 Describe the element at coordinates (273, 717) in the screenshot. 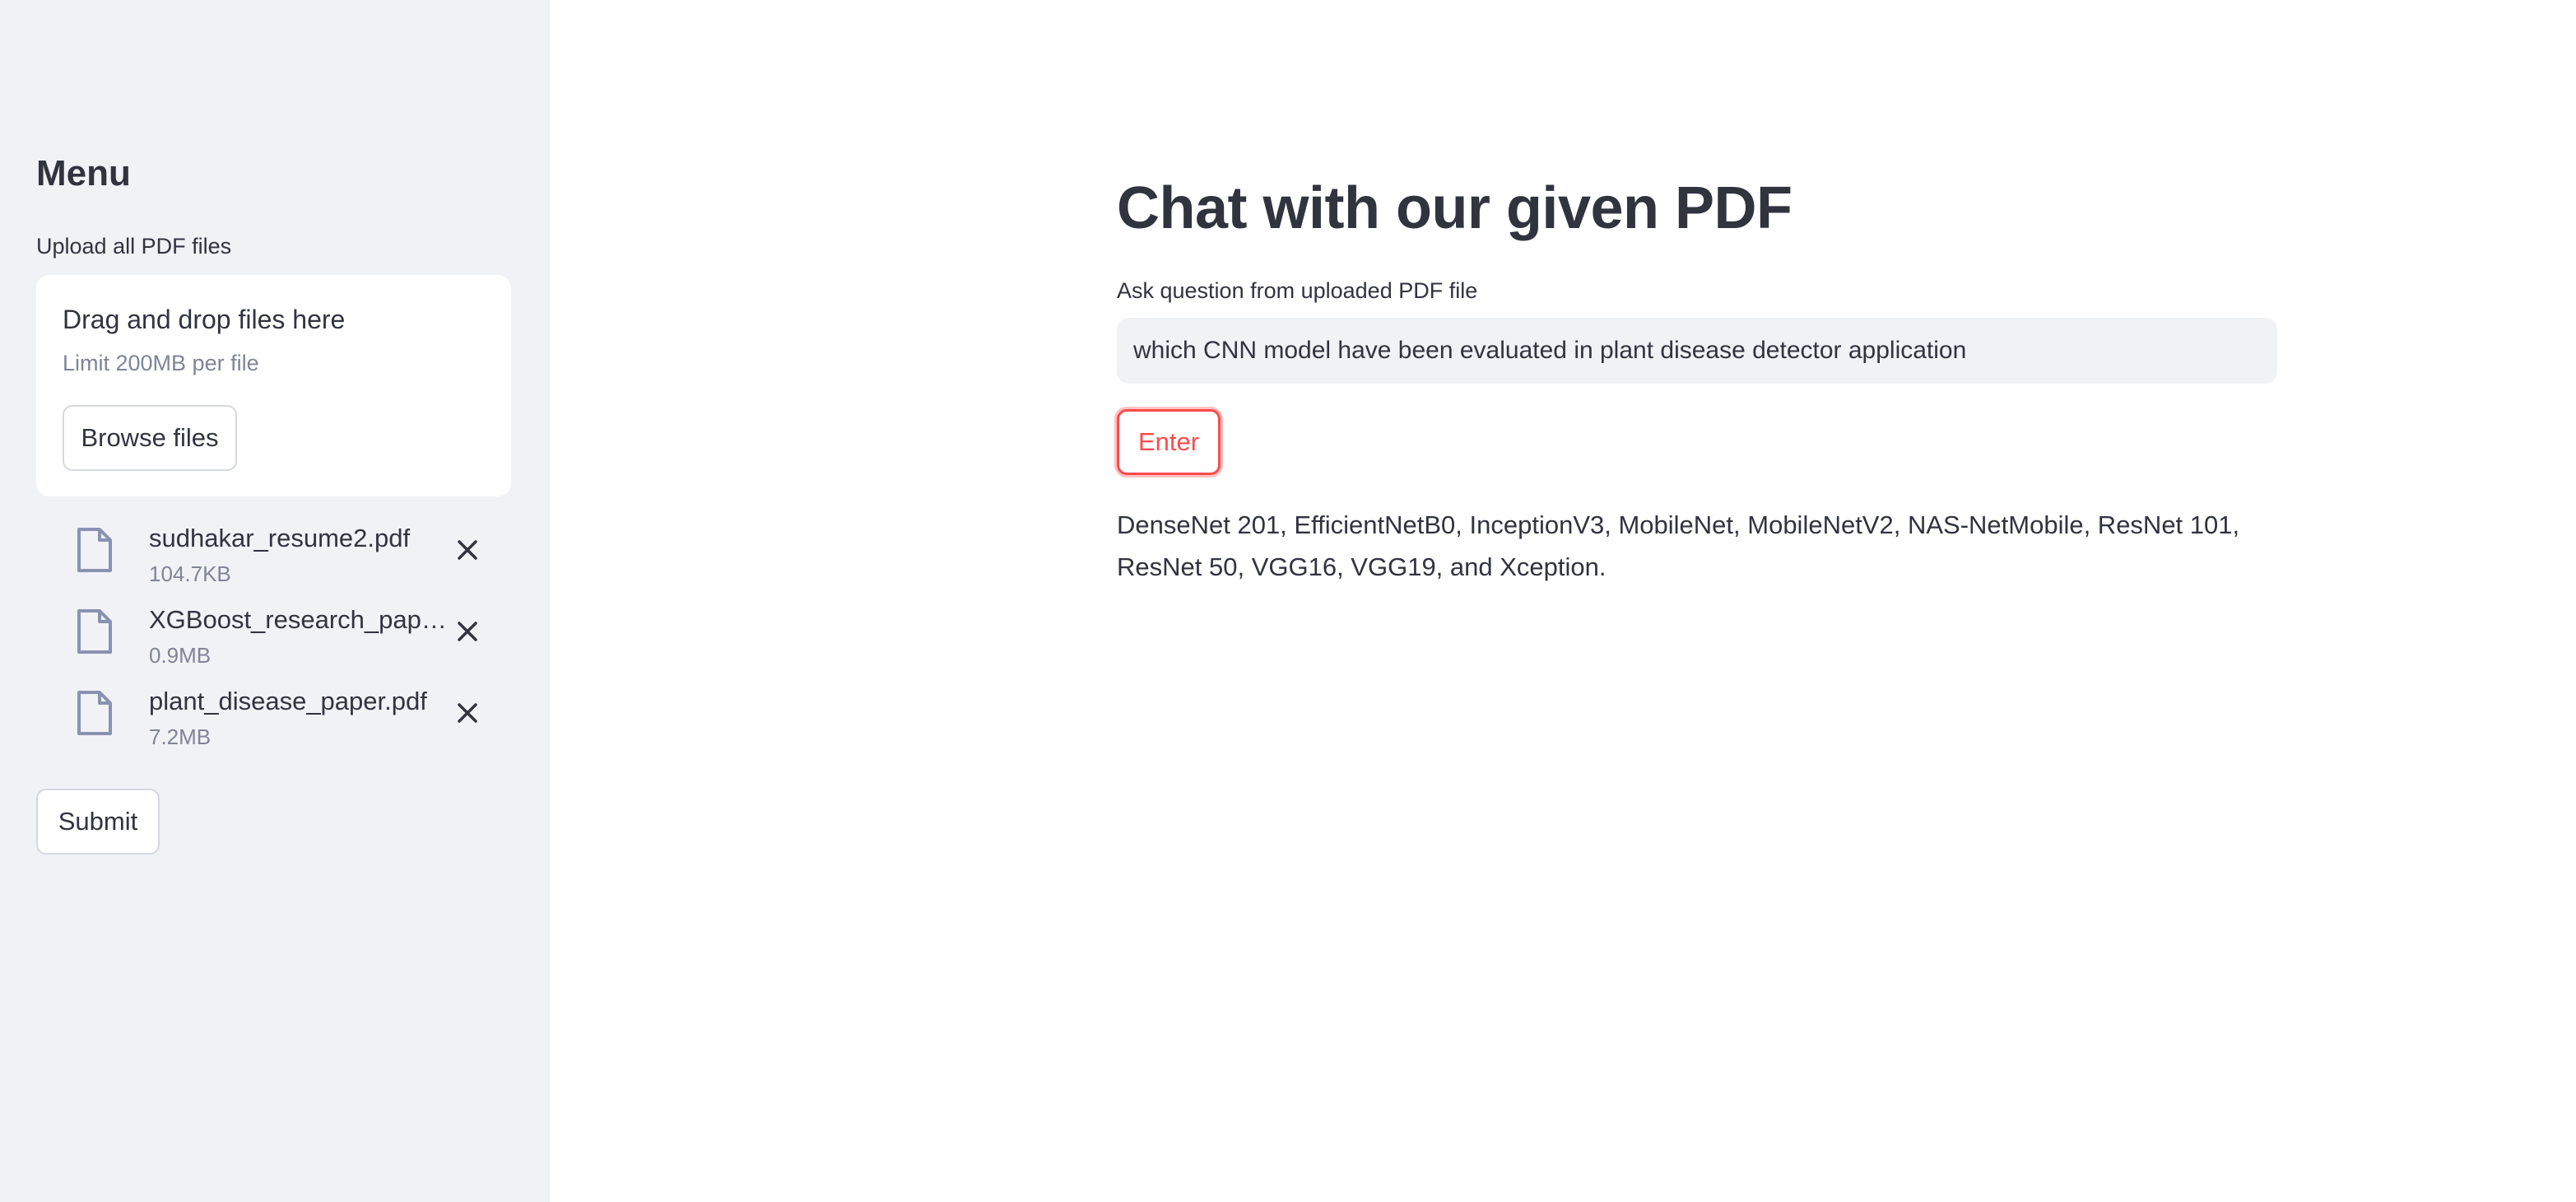

I see `uploaded-file-item: plant_disease_paper.pdf 7.2MB` at that location.